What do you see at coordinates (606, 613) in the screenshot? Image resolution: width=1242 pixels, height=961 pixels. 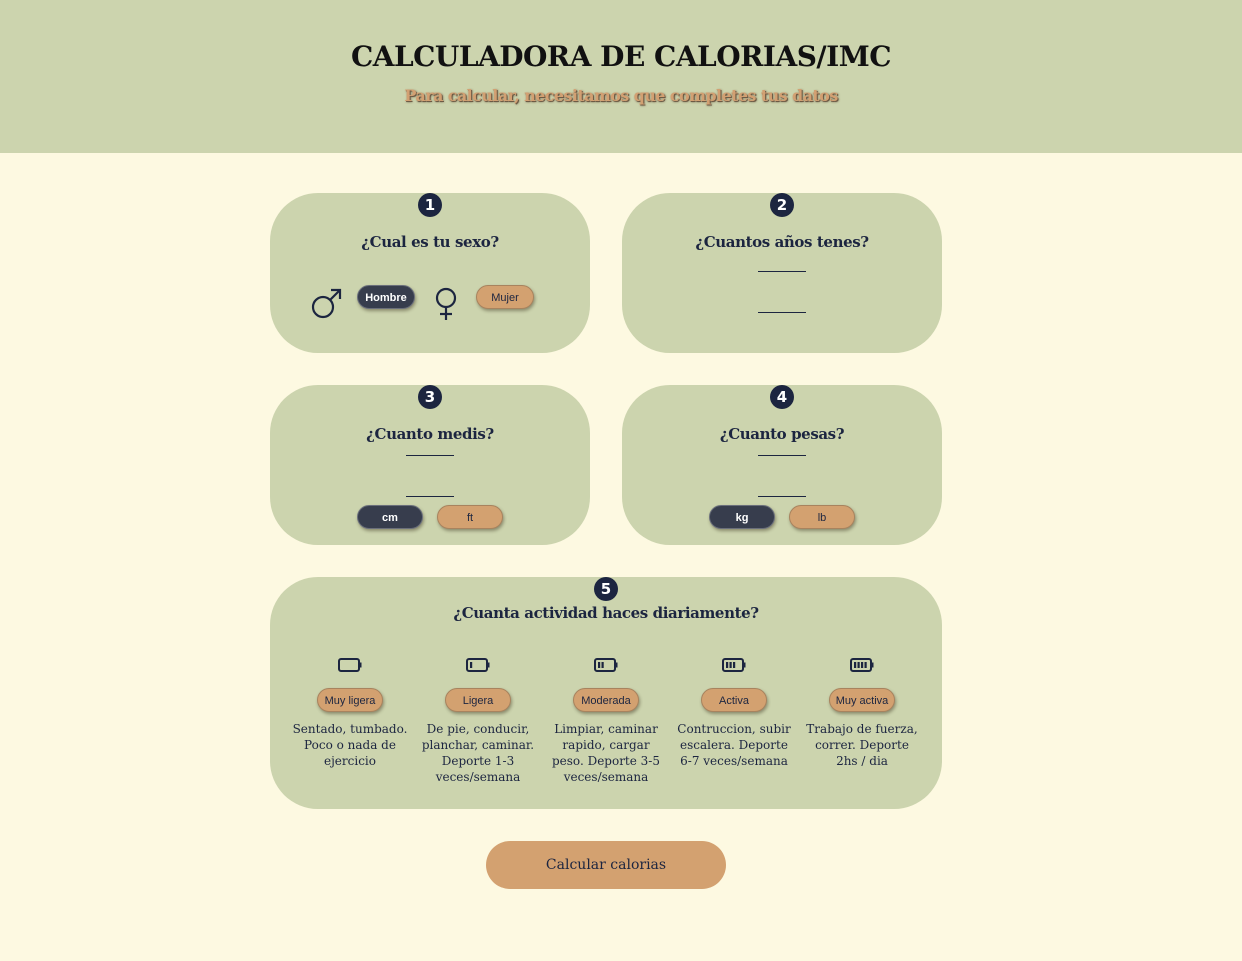 I see `activity-question: ¿Cuanta actividad haces diariamente?` at bounding box center [606, 613].